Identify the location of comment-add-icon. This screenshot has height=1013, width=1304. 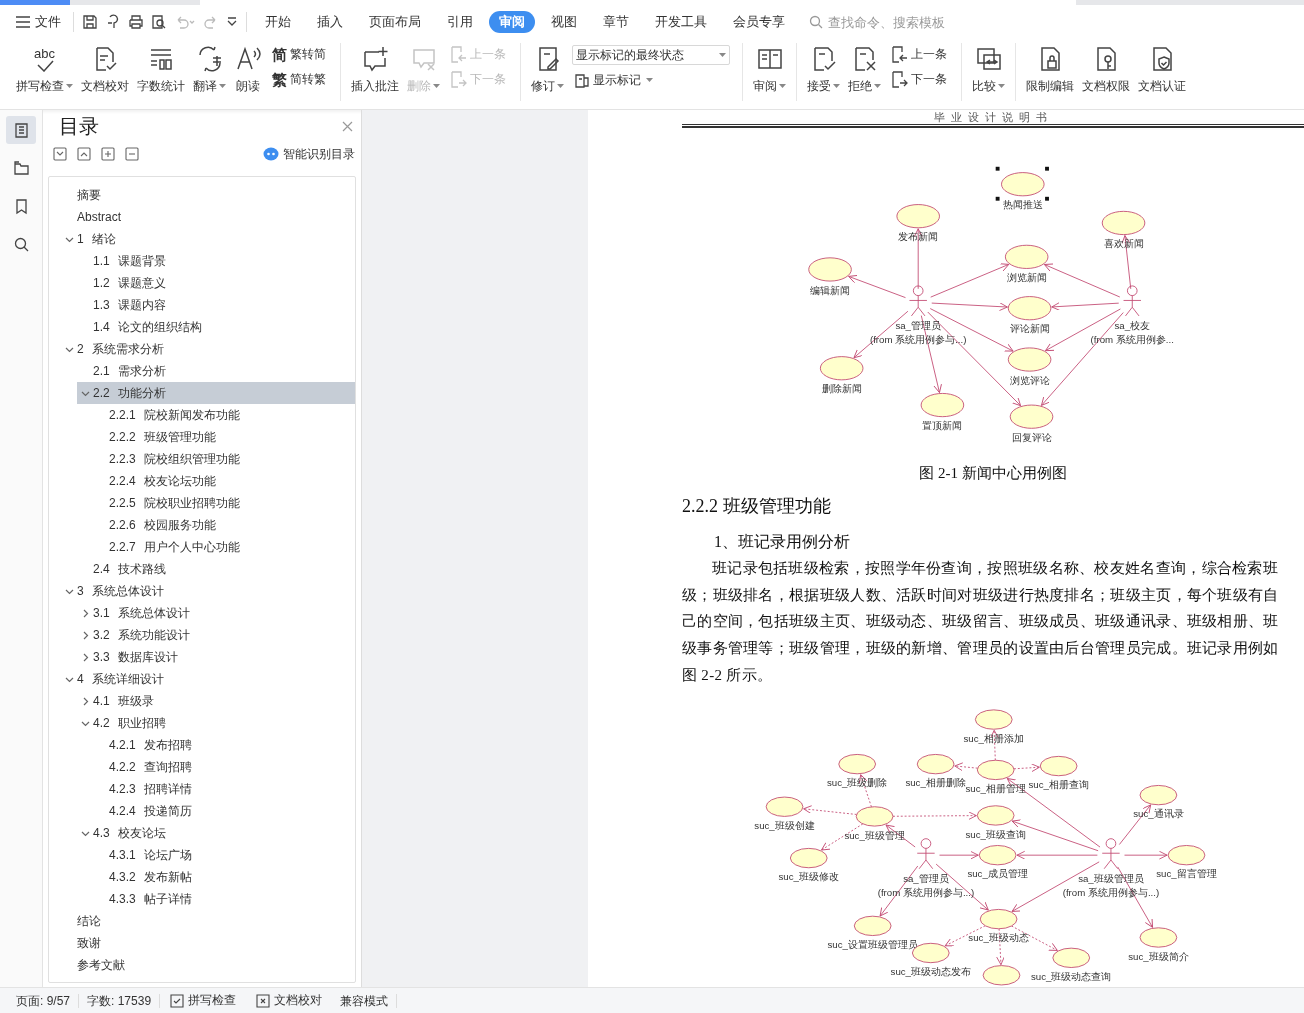
(375, 59).